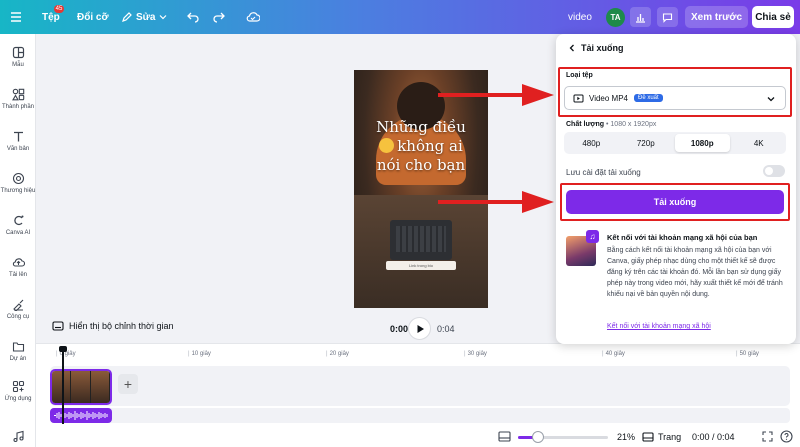  Describe the element at coordinates (767, 436) in the screenshot. I see `fullscreen-icon` at that location.